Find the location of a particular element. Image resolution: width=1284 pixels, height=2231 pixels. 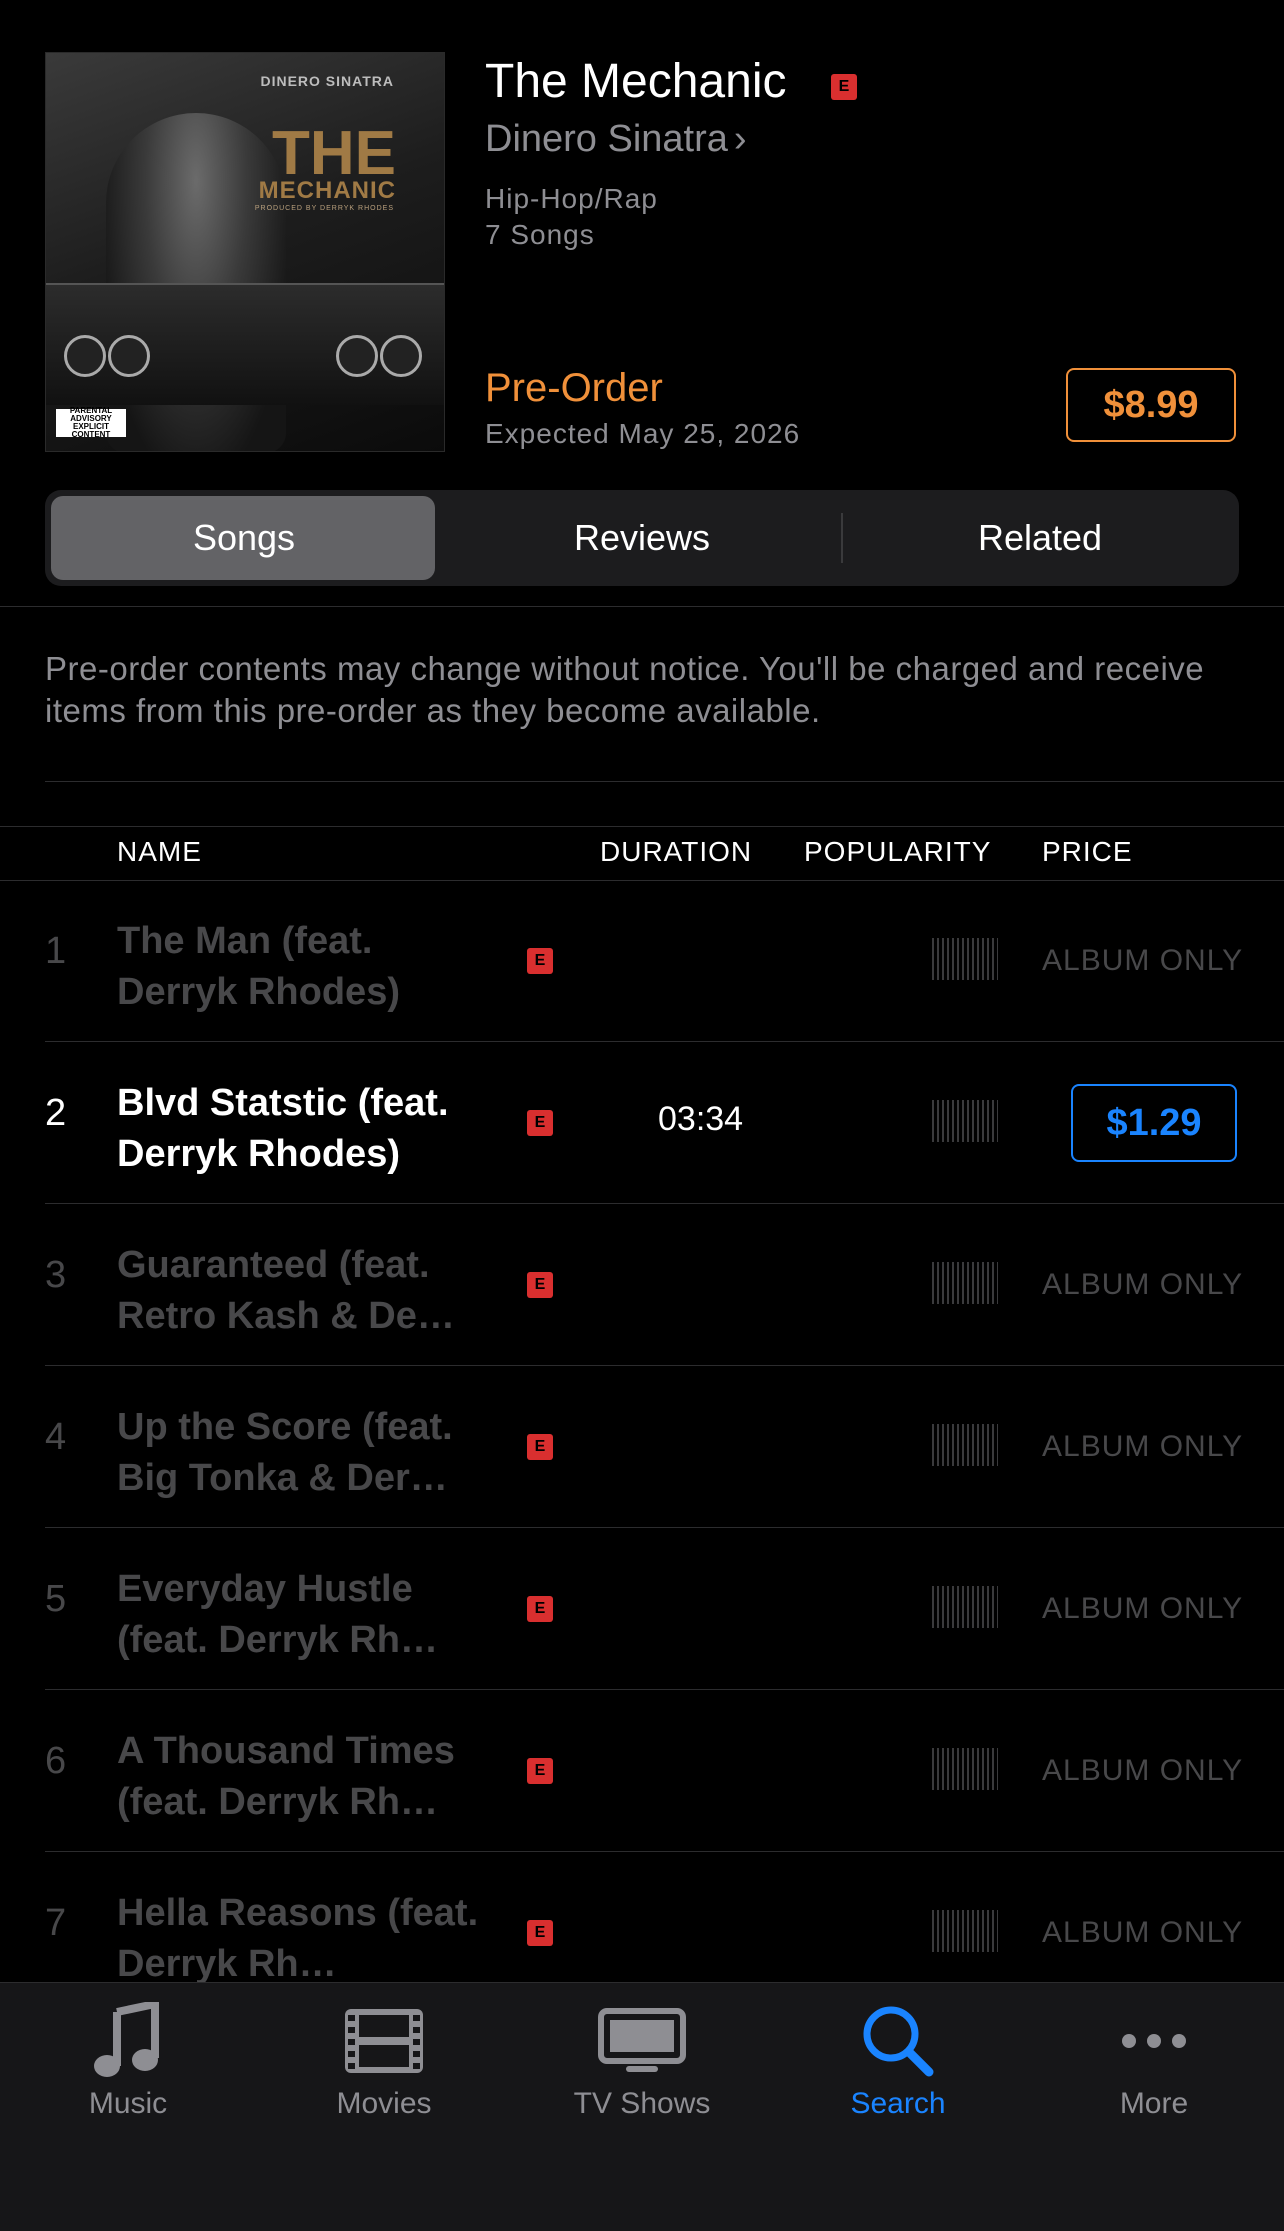

album-genre: Hip-Hop/Rap is located at coordinates (571, 198).